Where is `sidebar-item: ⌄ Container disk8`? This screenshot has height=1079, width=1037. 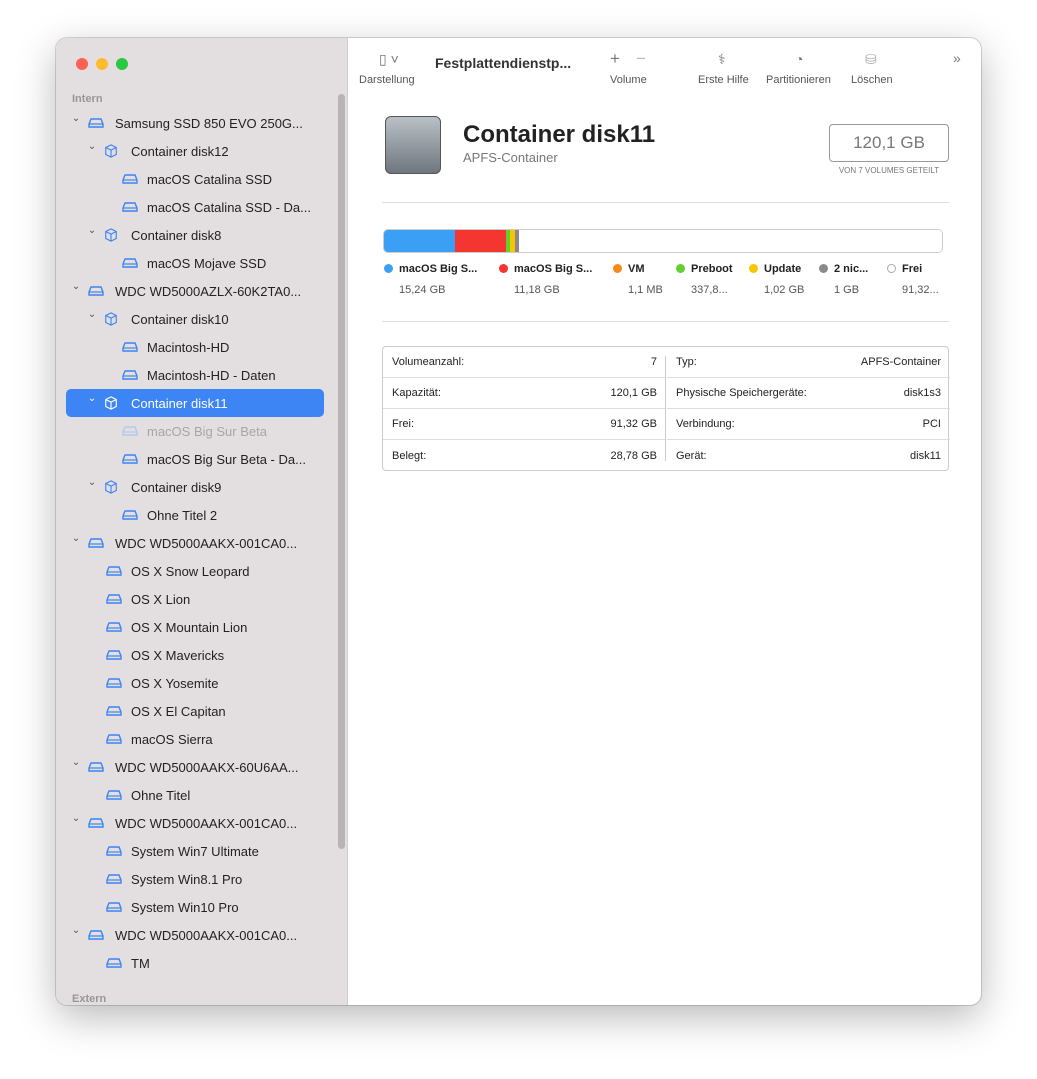 sidebar-item: ⌄ Container disk8 is located at coordinates (195, 235).